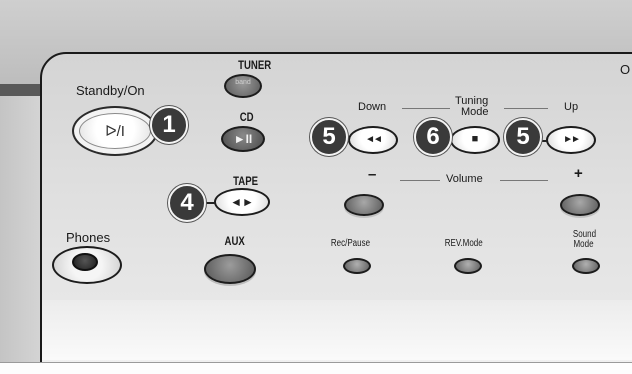  What do you see at coordinates (337, 330) in the screenshot?
I see `front-face-lower-highlight` at bounding box center [337, 330].